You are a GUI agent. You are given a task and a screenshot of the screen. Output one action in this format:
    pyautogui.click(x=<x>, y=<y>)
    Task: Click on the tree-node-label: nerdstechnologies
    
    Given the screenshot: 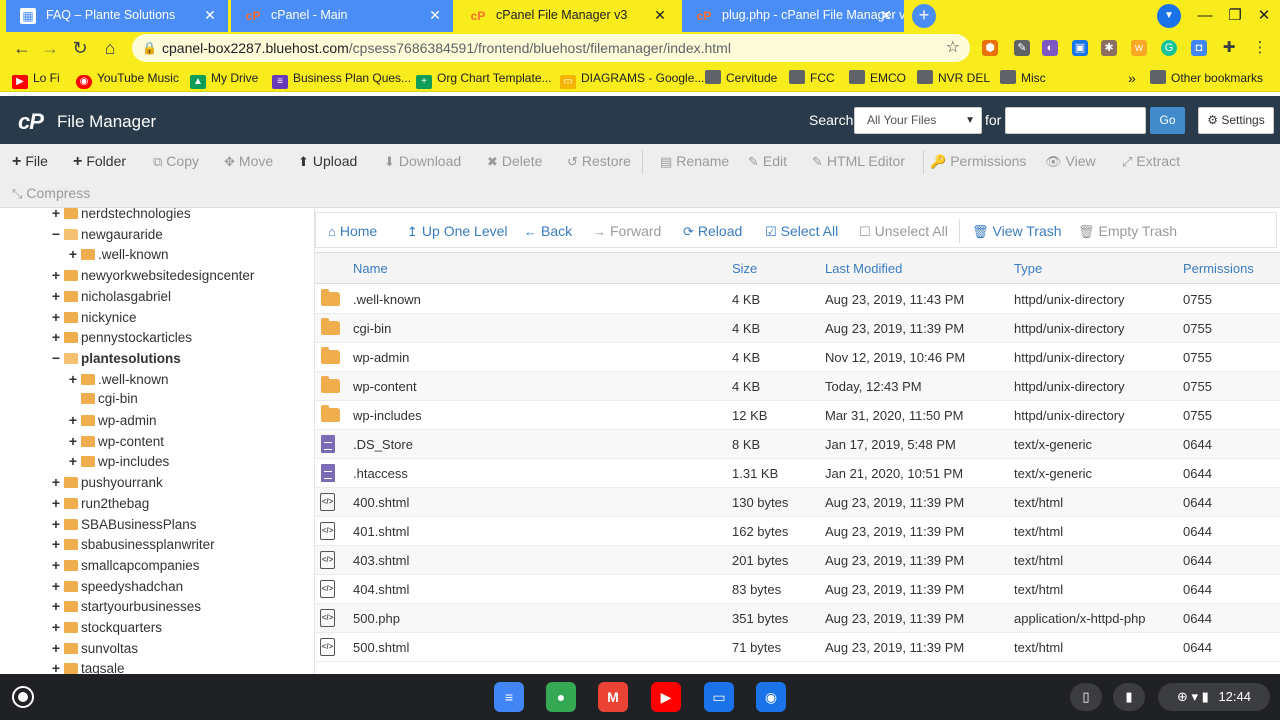 What is the action you would take?
    pyautogui.click(x=136, y=214)
    